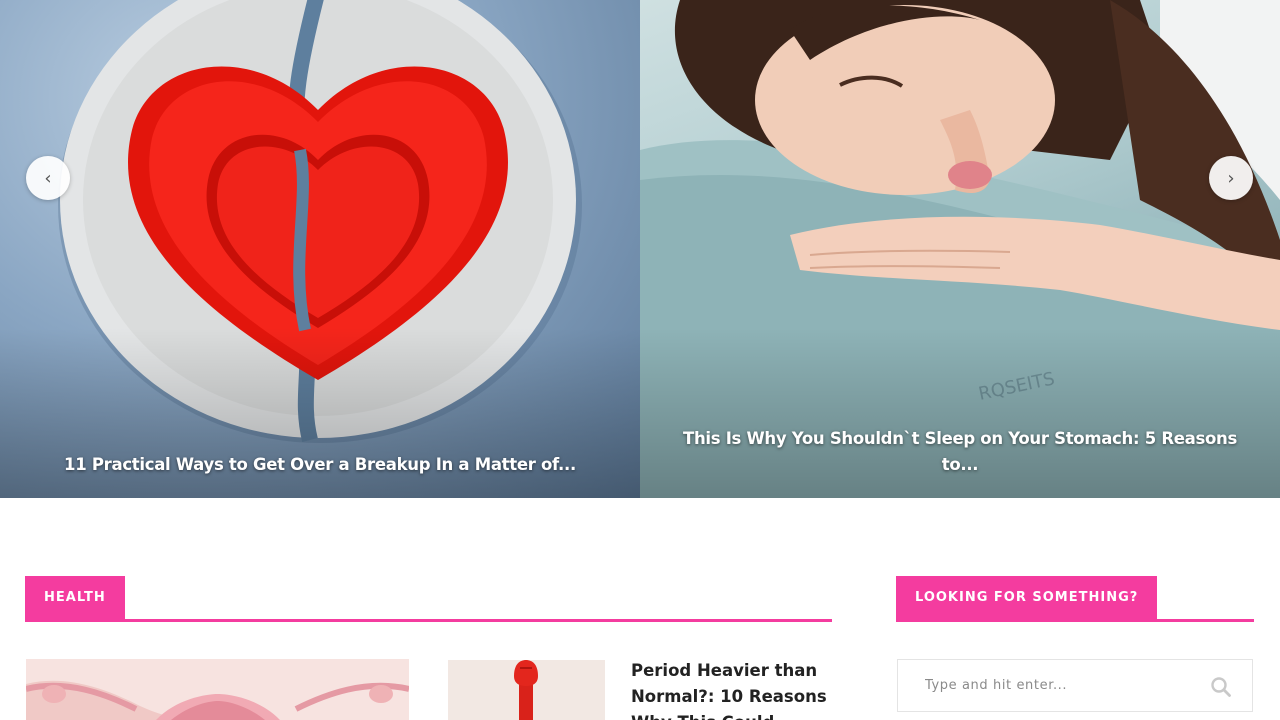  Describe the element at coordinates (217, 700) in the screenshot. I see `uterus-illustration-image` at that location.